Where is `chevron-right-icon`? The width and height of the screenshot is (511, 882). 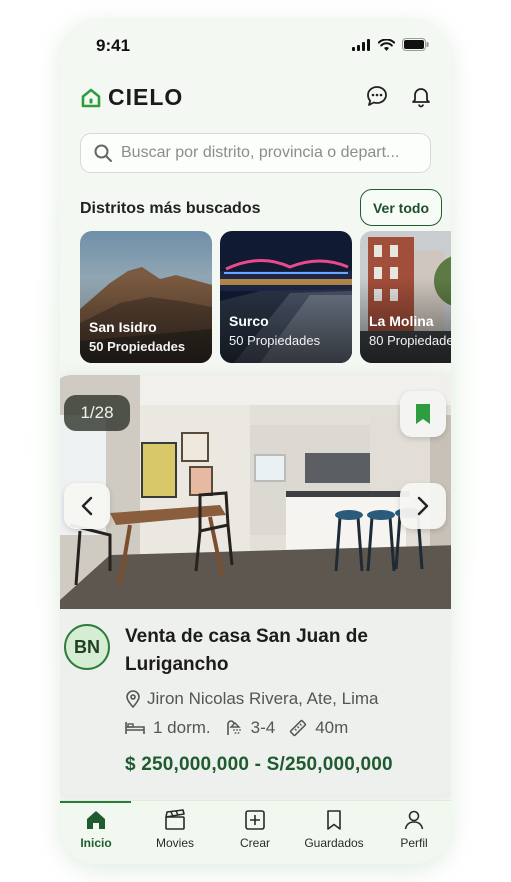
chevron-right-icon is located at coordinates (423, 506).